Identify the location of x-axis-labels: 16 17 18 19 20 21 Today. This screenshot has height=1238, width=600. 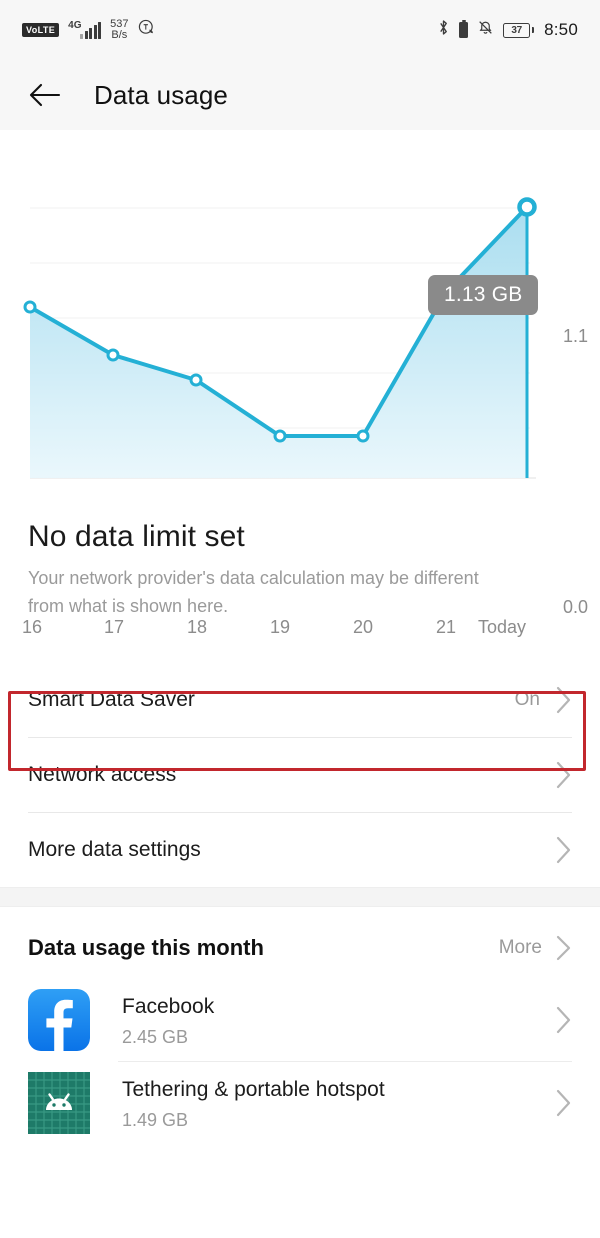
(300, 632).